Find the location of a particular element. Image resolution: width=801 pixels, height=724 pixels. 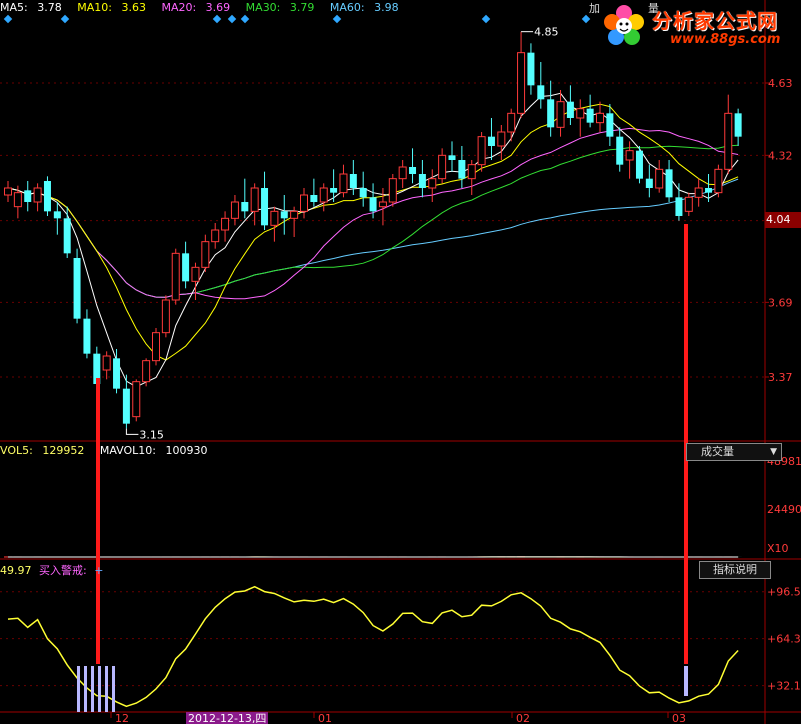

volume-legend: VOL5: 129952 MAVOL10: 100930 is located at coordinates (109, 450).